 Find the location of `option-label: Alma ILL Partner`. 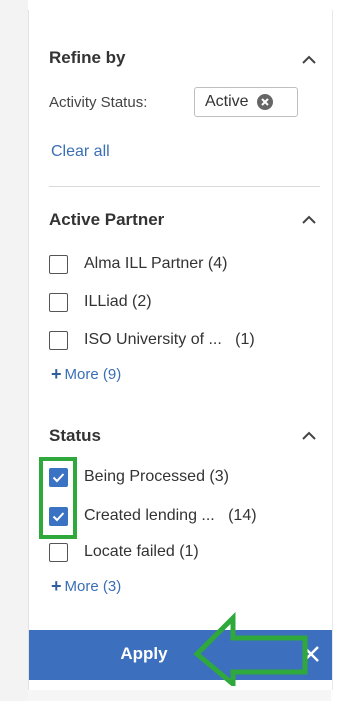

option-label: Alma ILL Partner is located at coordinates (144, 263).